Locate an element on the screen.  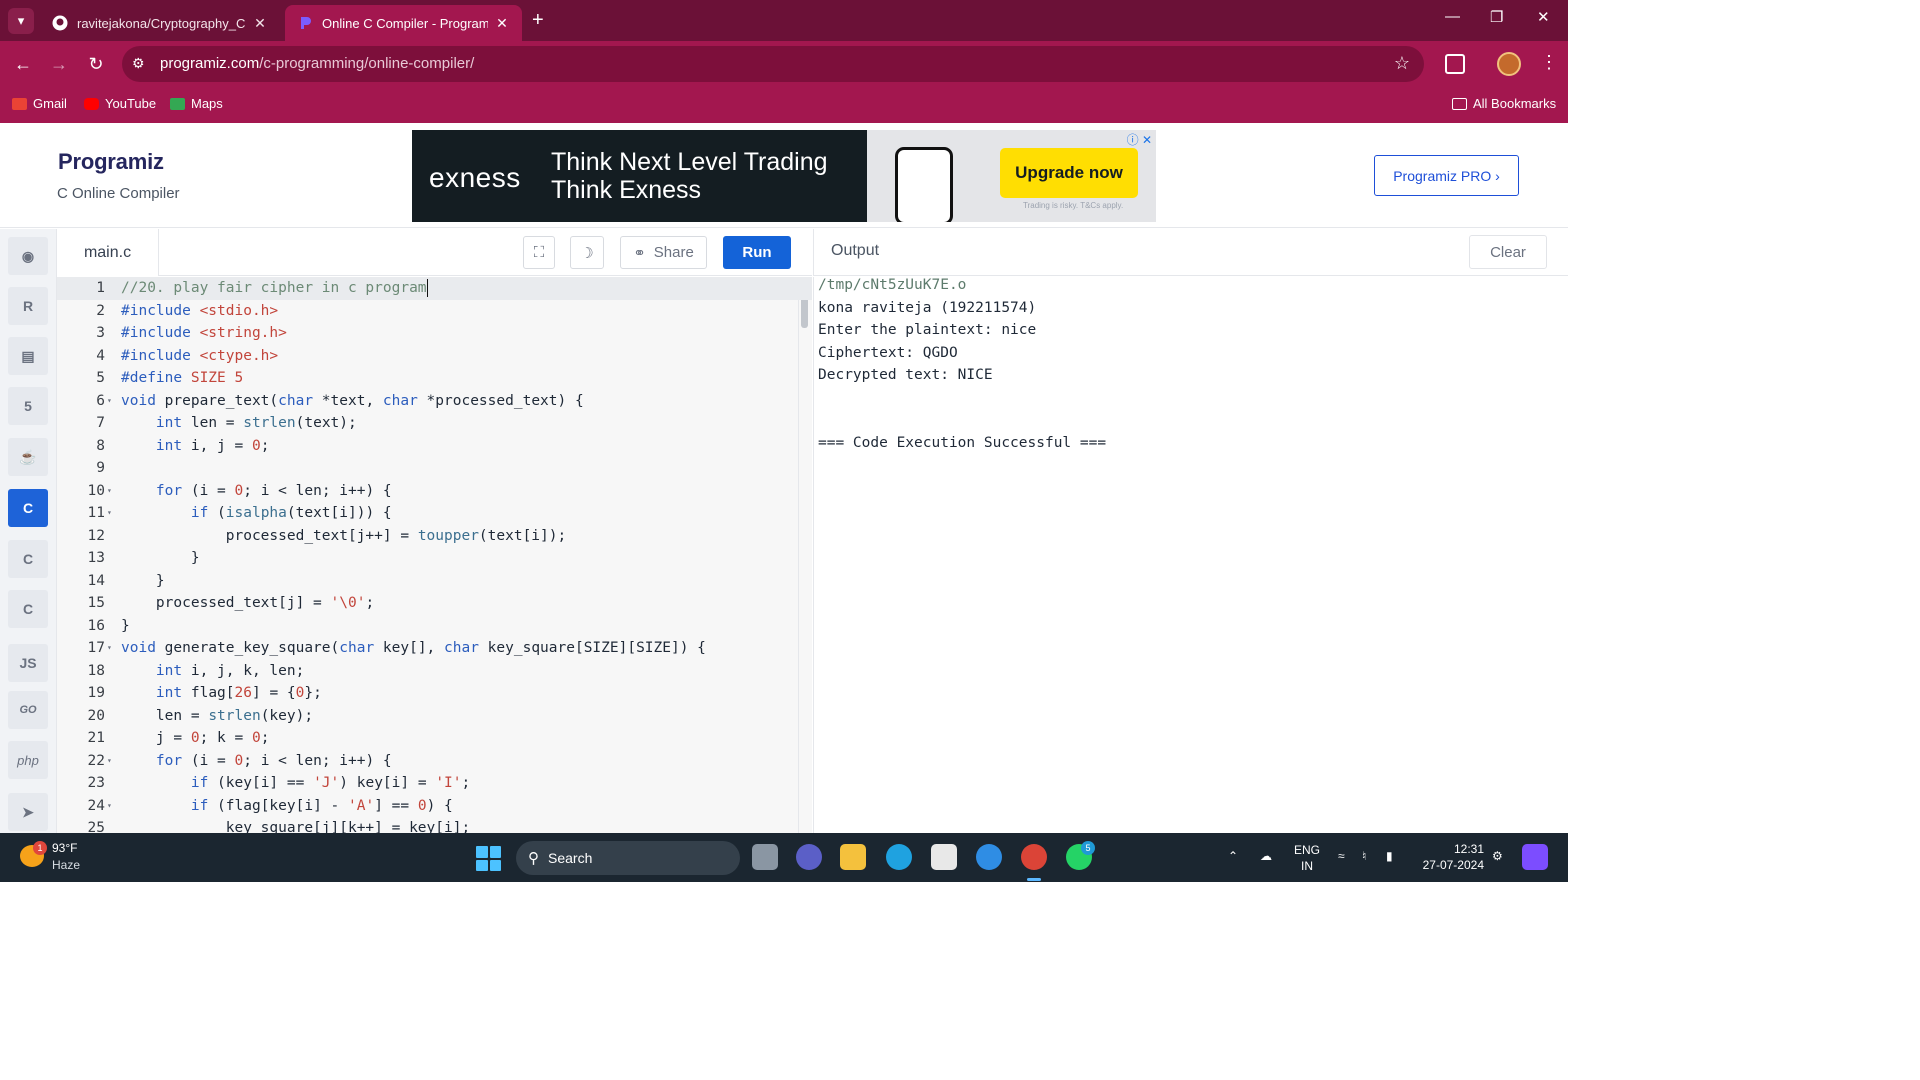
code-line: 20 len = strlen(key); is located at coordinates (434, 716).